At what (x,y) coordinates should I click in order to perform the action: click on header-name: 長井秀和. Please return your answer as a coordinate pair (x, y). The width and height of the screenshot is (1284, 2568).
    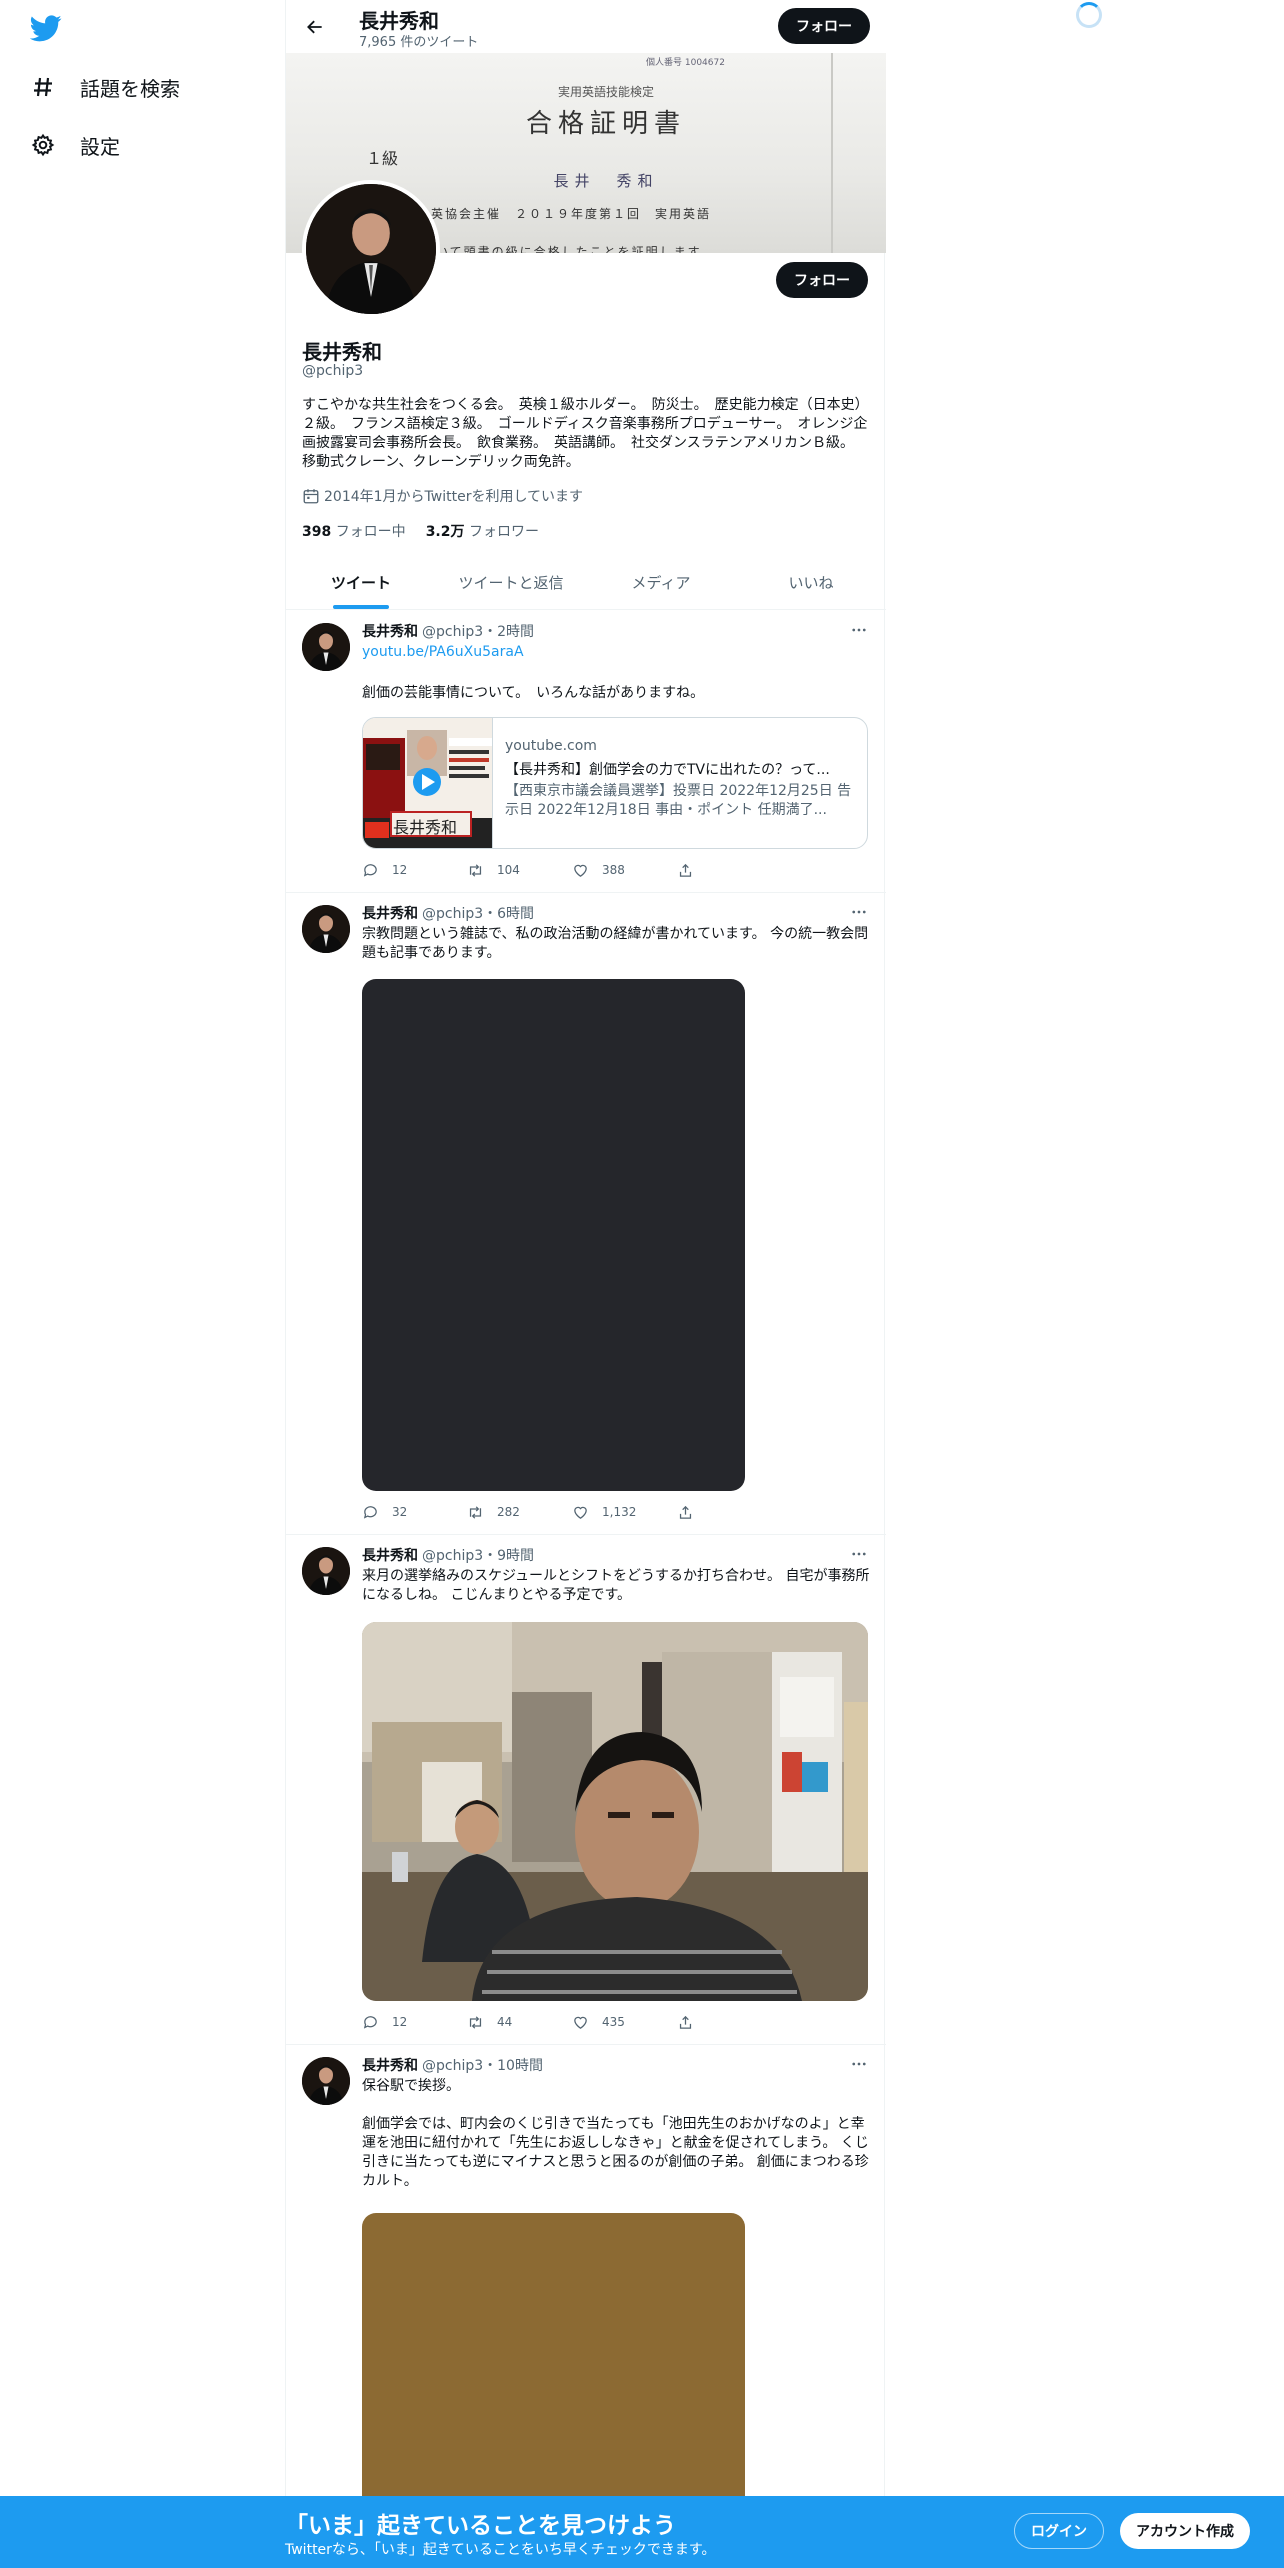
    Looking at the image, I should click on (399, 21).